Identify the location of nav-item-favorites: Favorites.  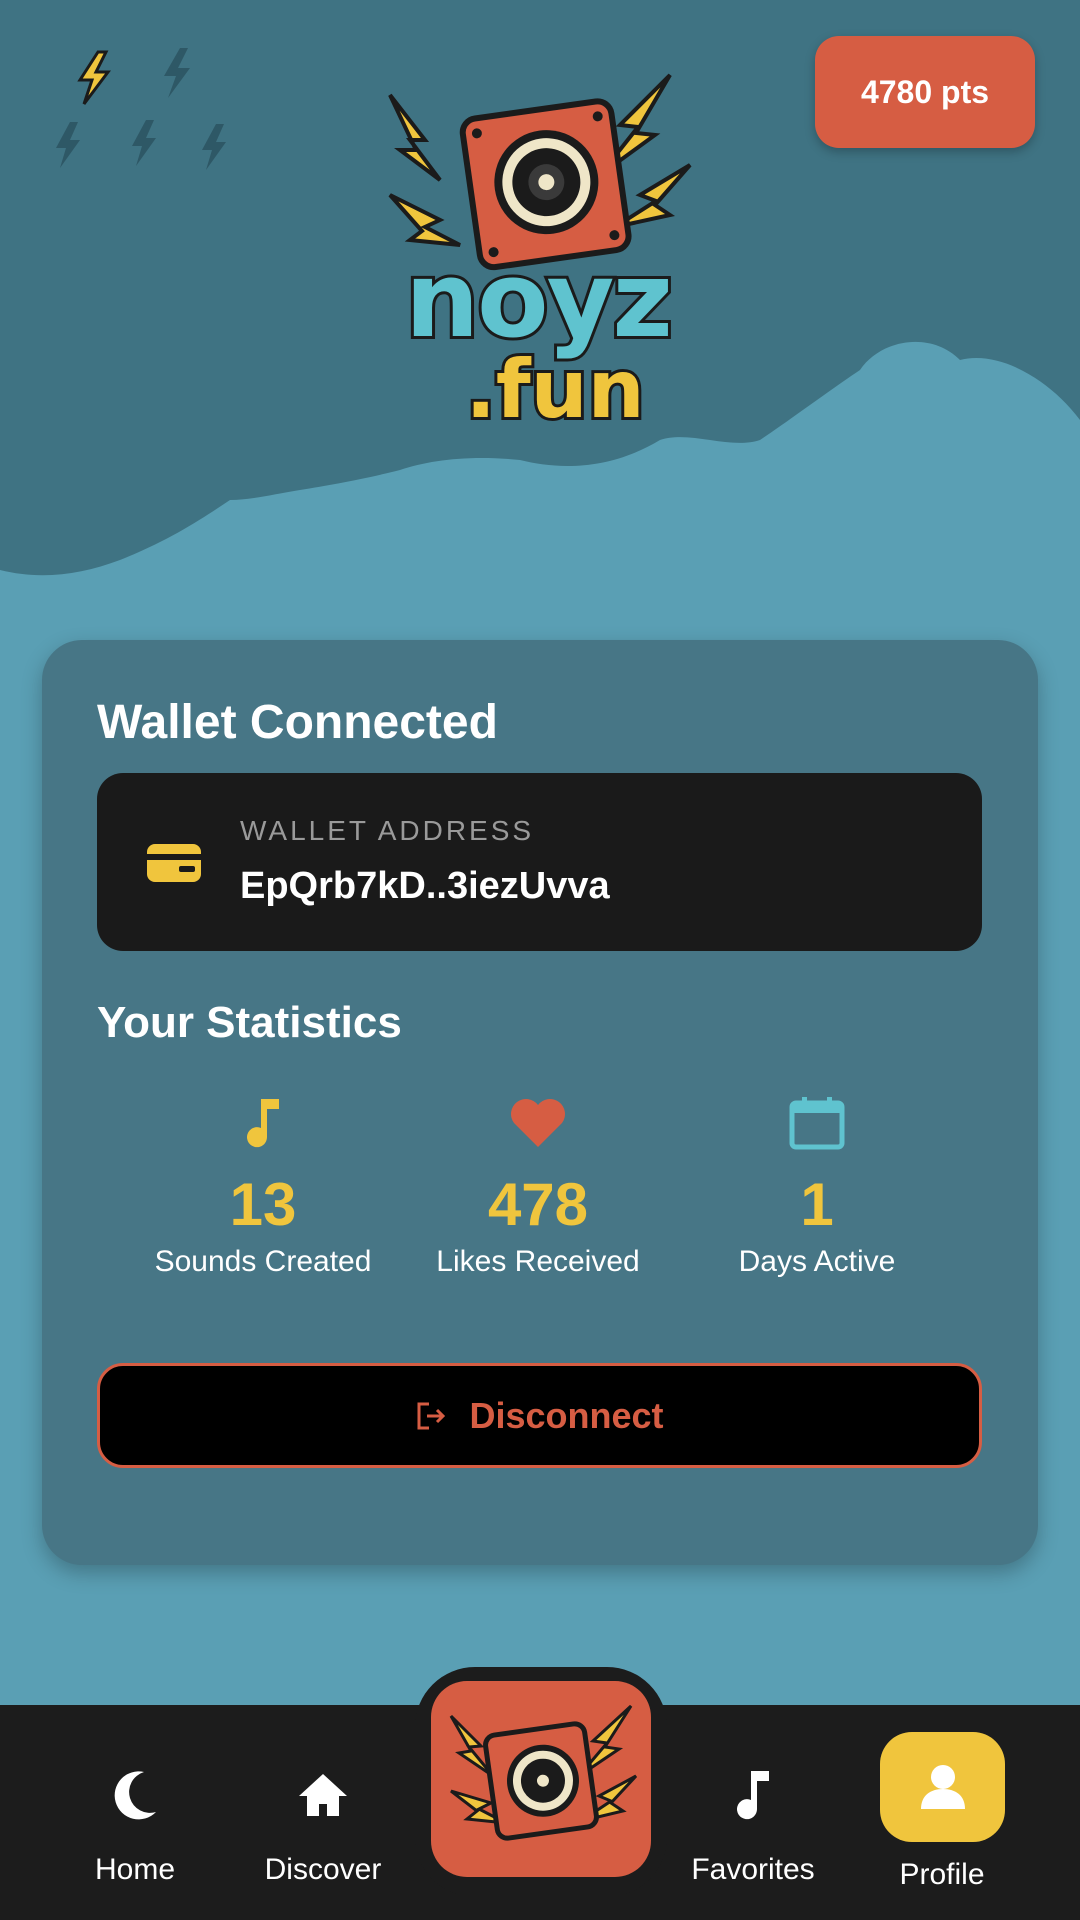
(753, 1821).